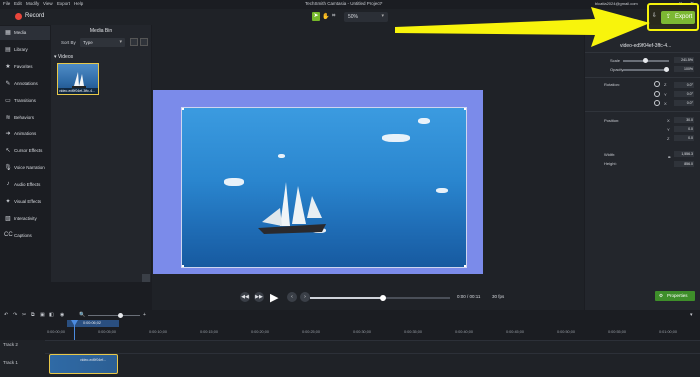 This screenshot has height=377, width=700. What do you see at coordinates (668, 129) in the screenshot?
I see `y-axis-label: Y` at bounding box center [668, 129].